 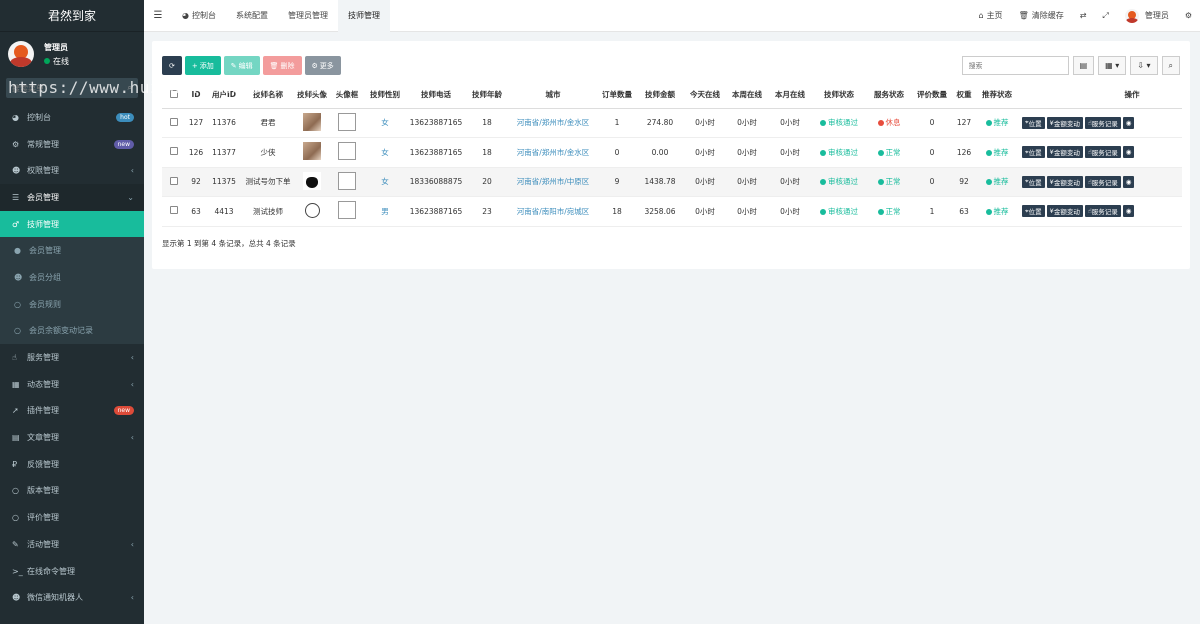 What do you see at coordinates (72, 251) in the screenshot?
I see `sidebar-item: ● 会员管理` at bounding box center [72, 251].